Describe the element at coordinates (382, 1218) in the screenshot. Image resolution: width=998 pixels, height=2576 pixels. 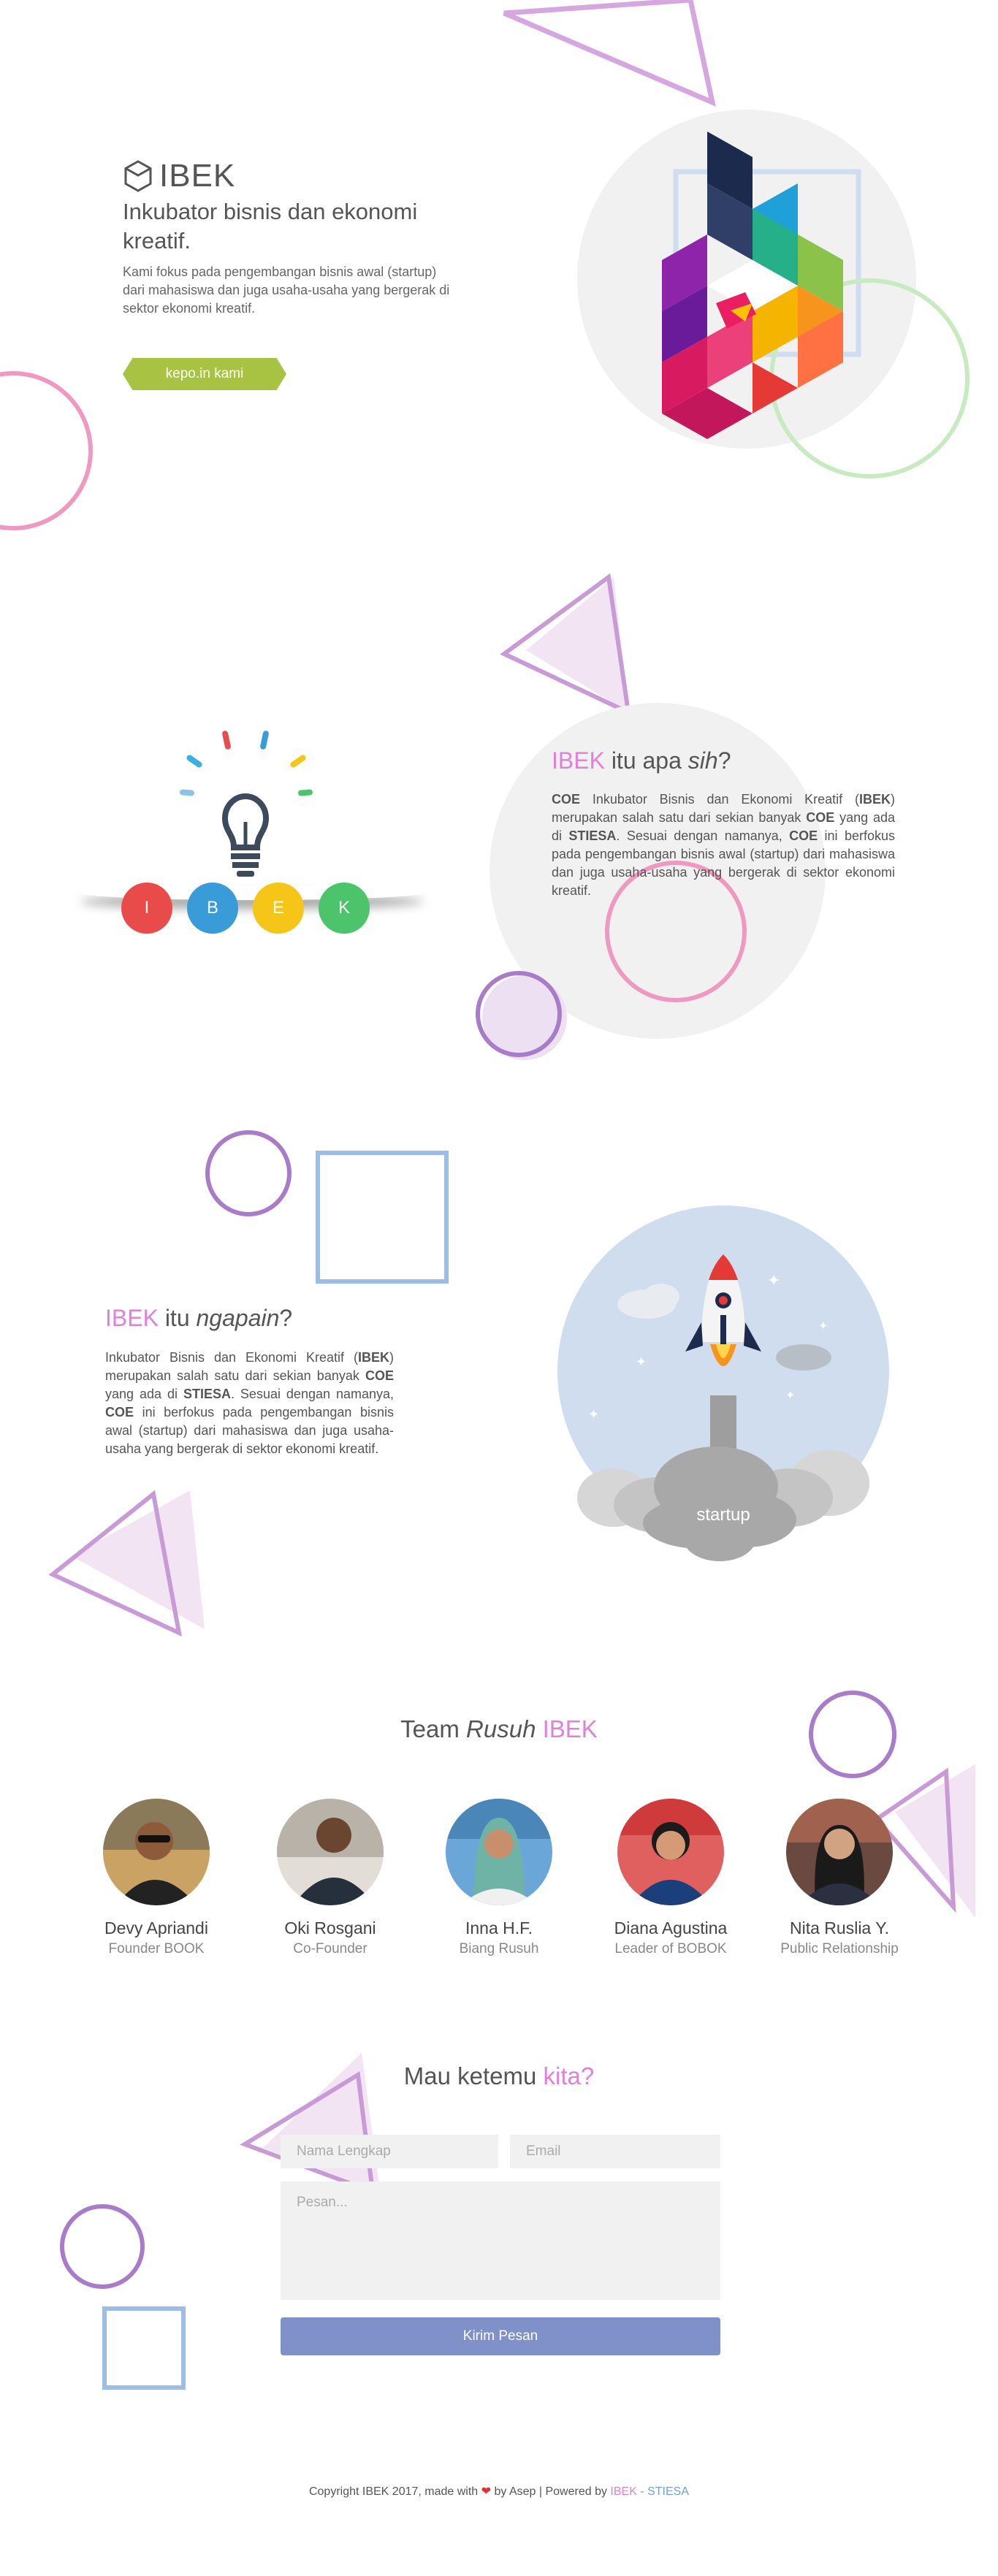
I see `deco-square-blue-s3` at that location.